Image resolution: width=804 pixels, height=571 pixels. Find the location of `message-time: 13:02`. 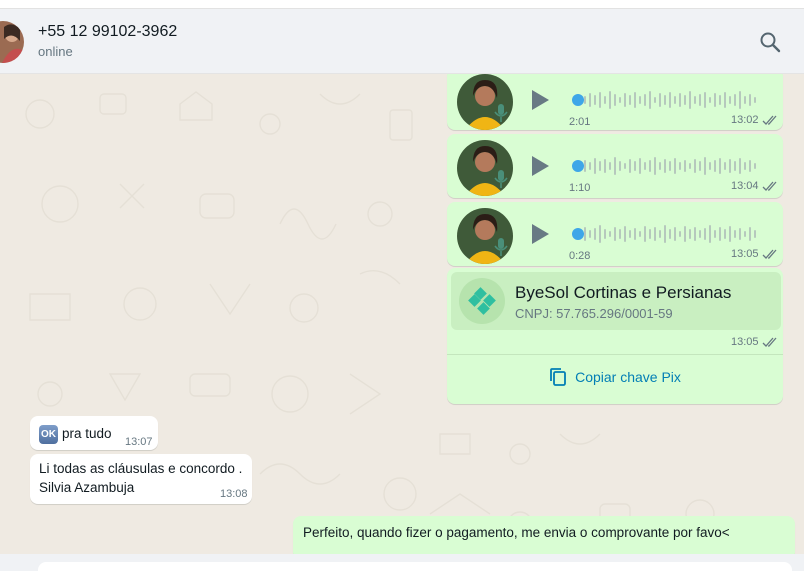

message-time: 13:02 is located at coordinates (745, 120).